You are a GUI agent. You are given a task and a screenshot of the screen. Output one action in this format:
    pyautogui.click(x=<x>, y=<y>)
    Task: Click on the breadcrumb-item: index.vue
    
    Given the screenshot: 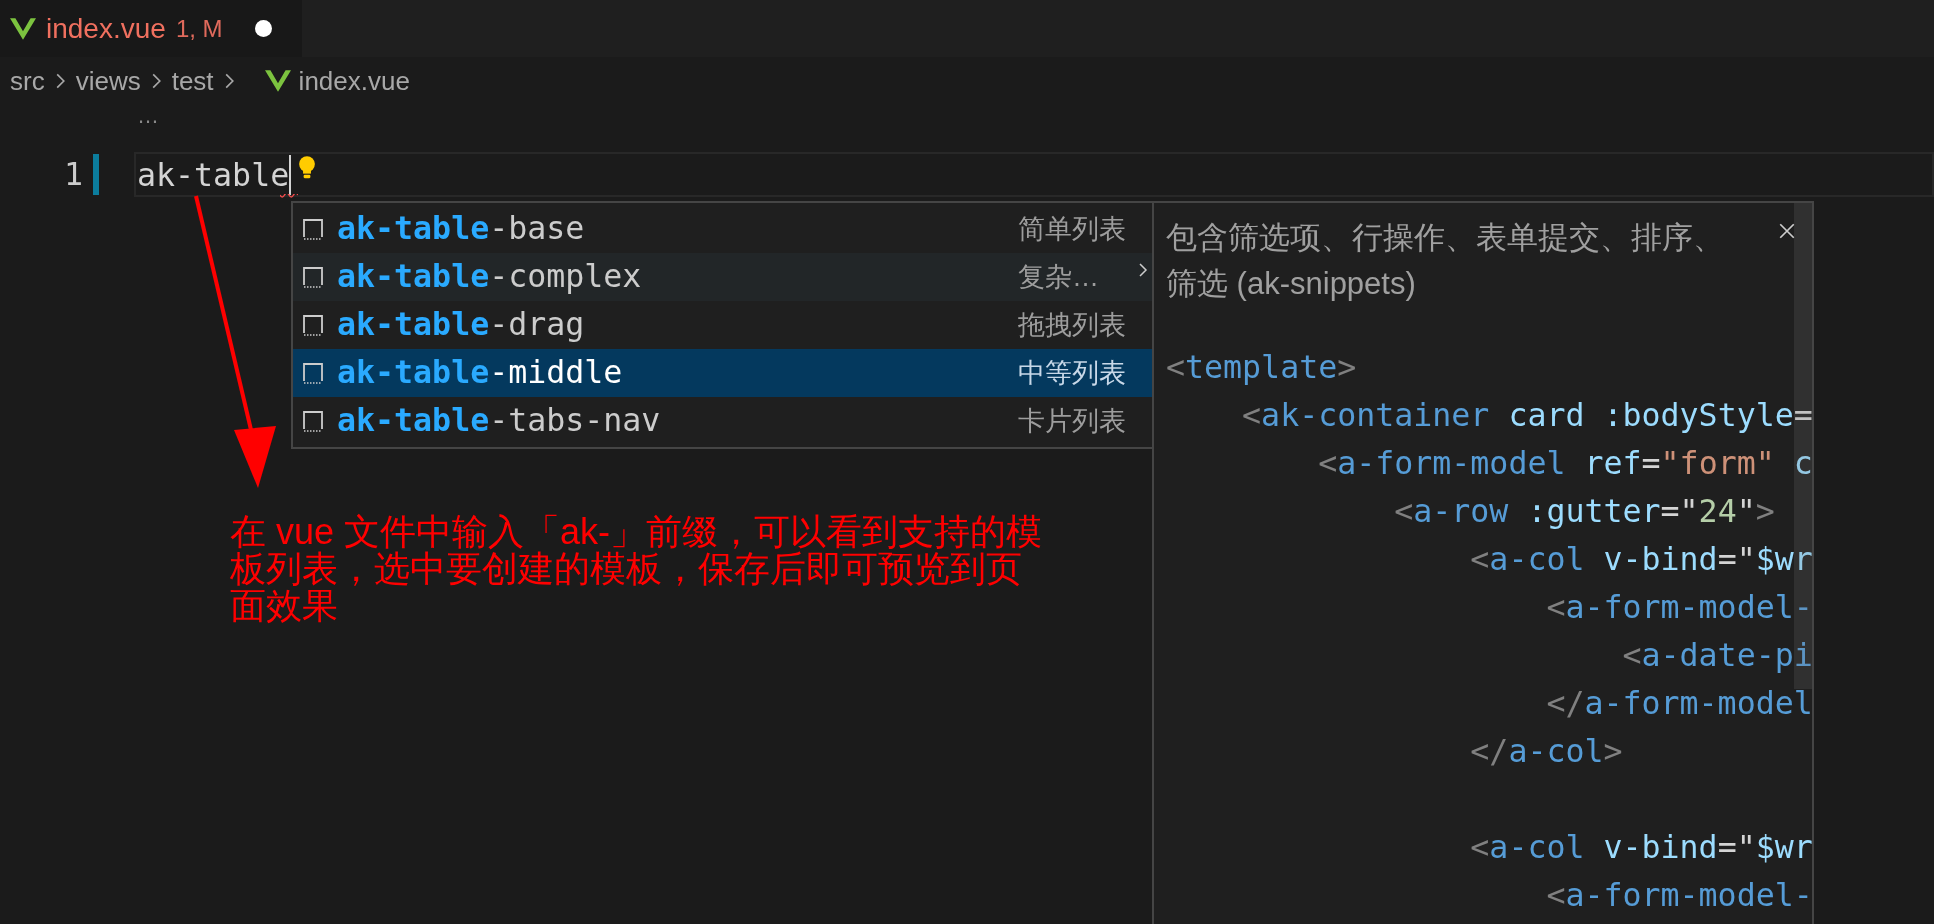 What is the action you would take?
    pyautogui.click(x=354, y=81)
    